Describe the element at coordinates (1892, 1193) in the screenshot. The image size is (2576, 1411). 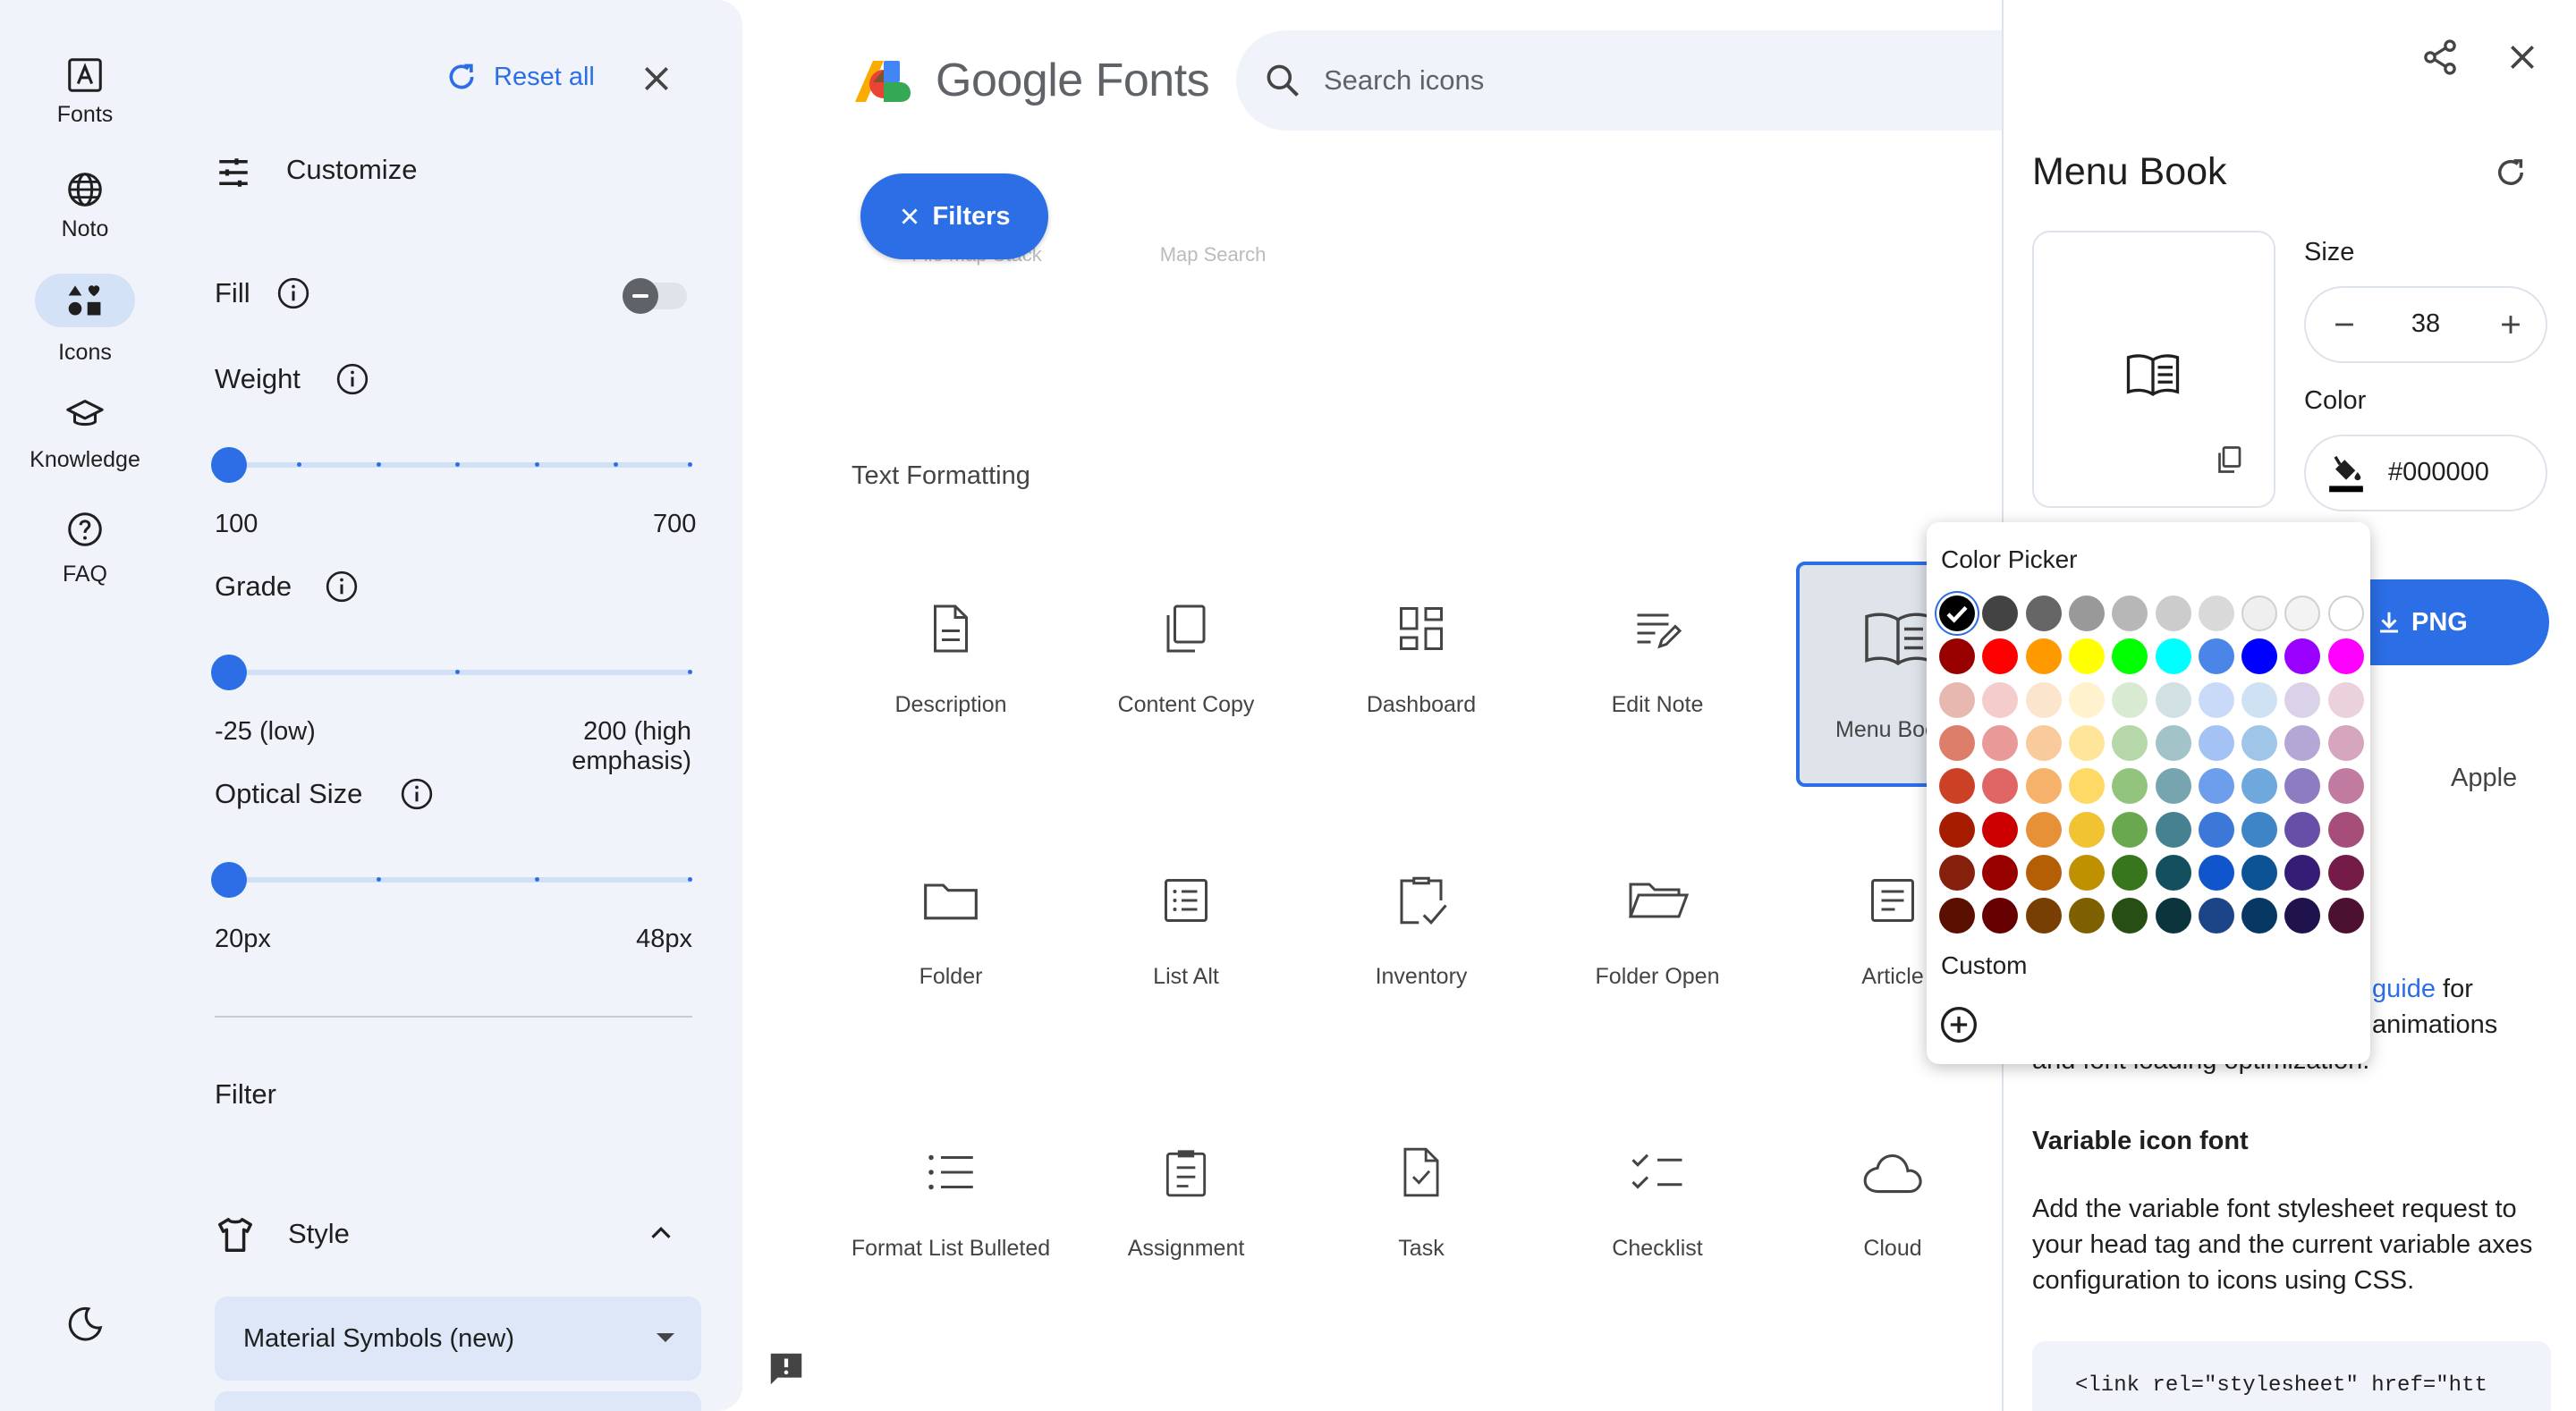
I see `icon-card: Cloud` at that location.